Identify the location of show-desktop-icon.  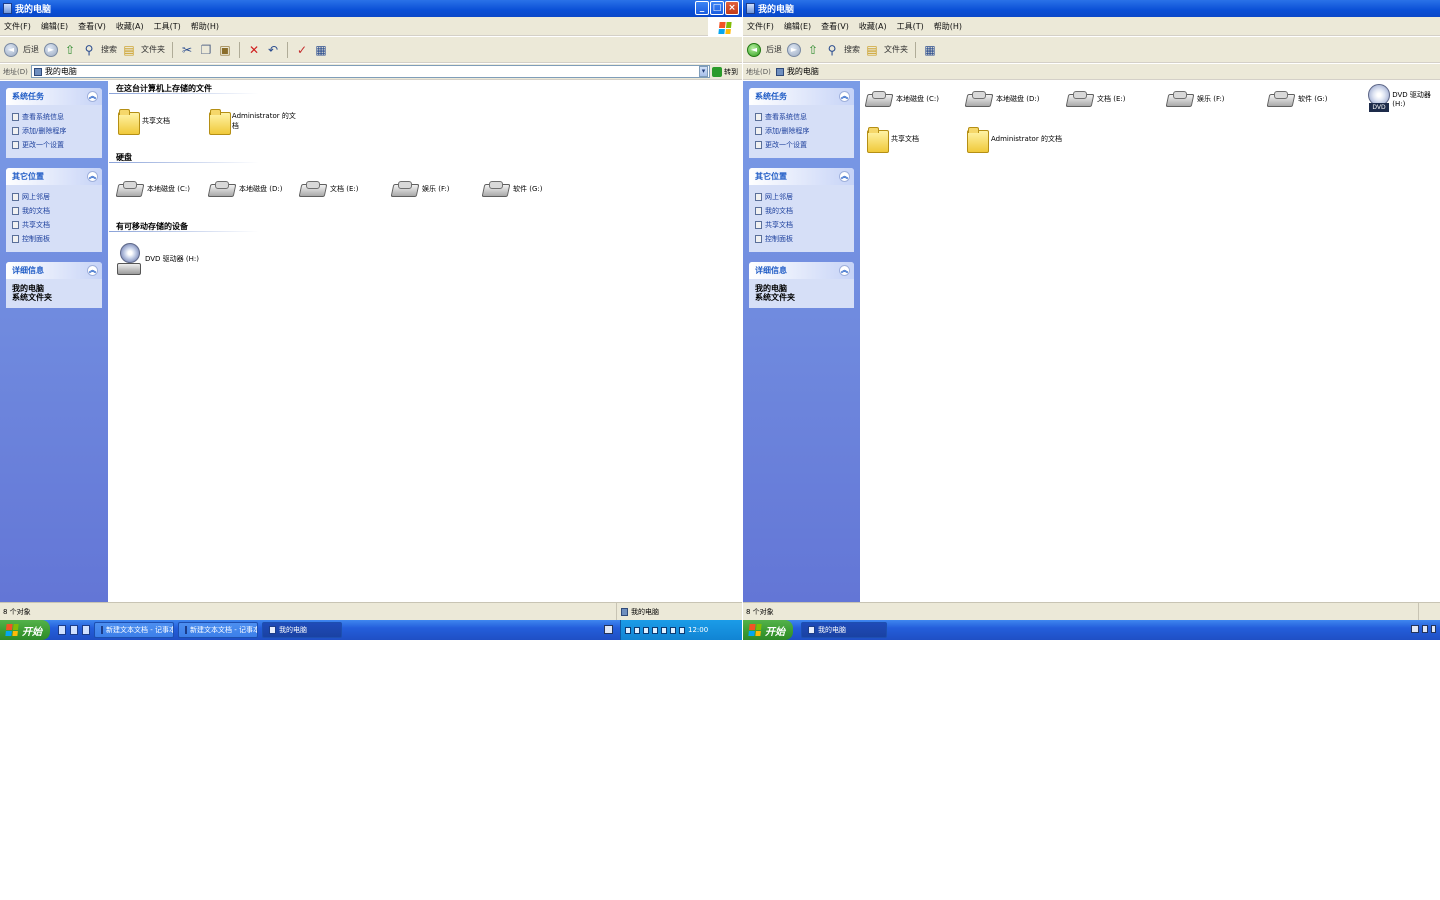
(62, 630).